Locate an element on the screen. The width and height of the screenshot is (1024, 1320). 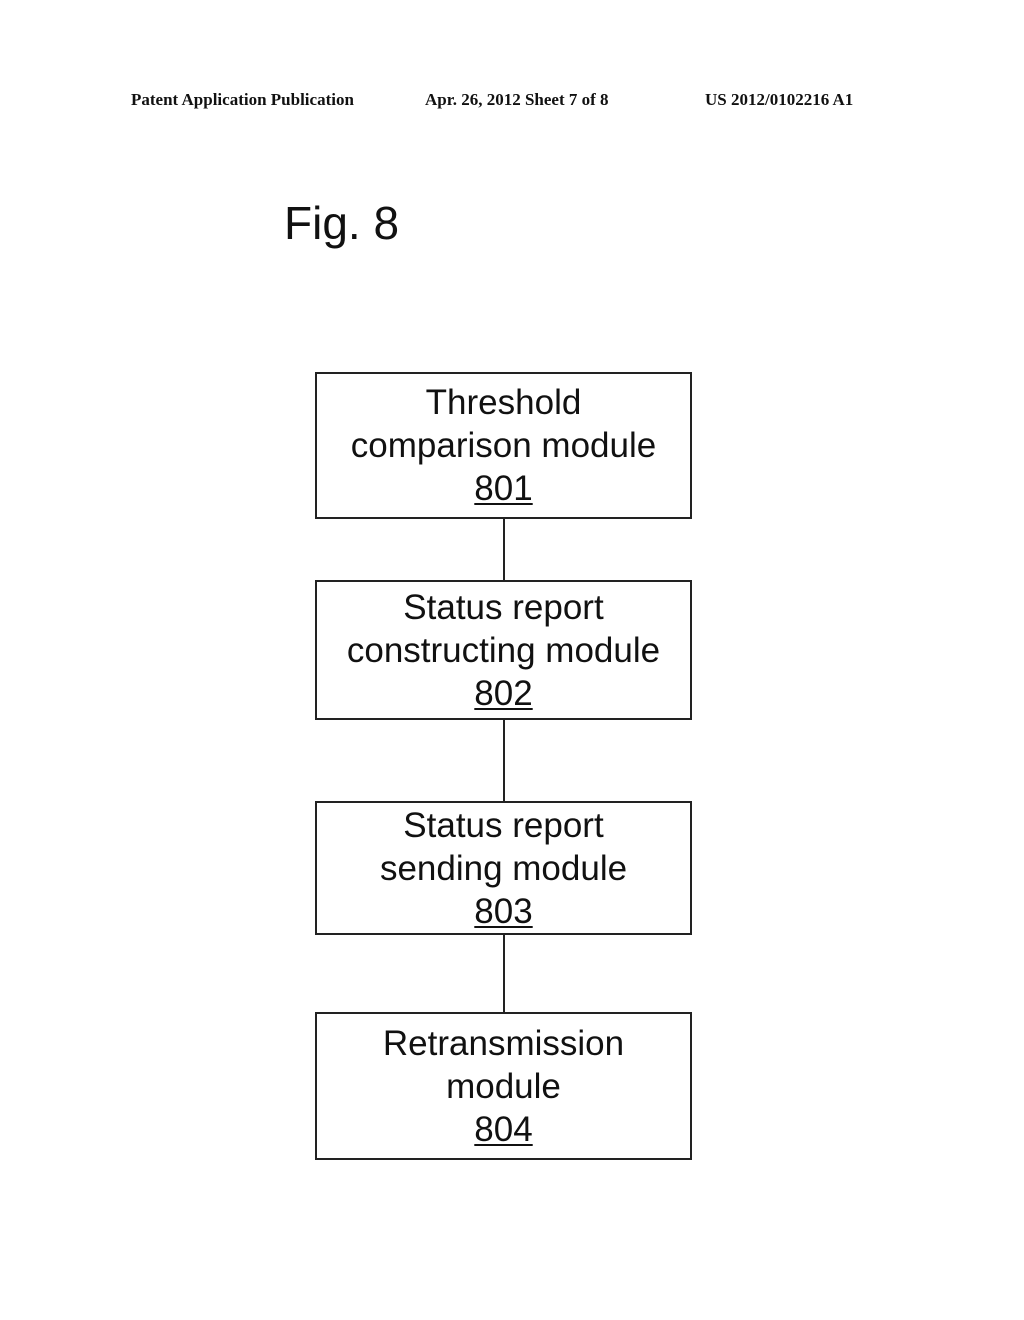
module-name-line: sending module is located at coordinates (503, 868).